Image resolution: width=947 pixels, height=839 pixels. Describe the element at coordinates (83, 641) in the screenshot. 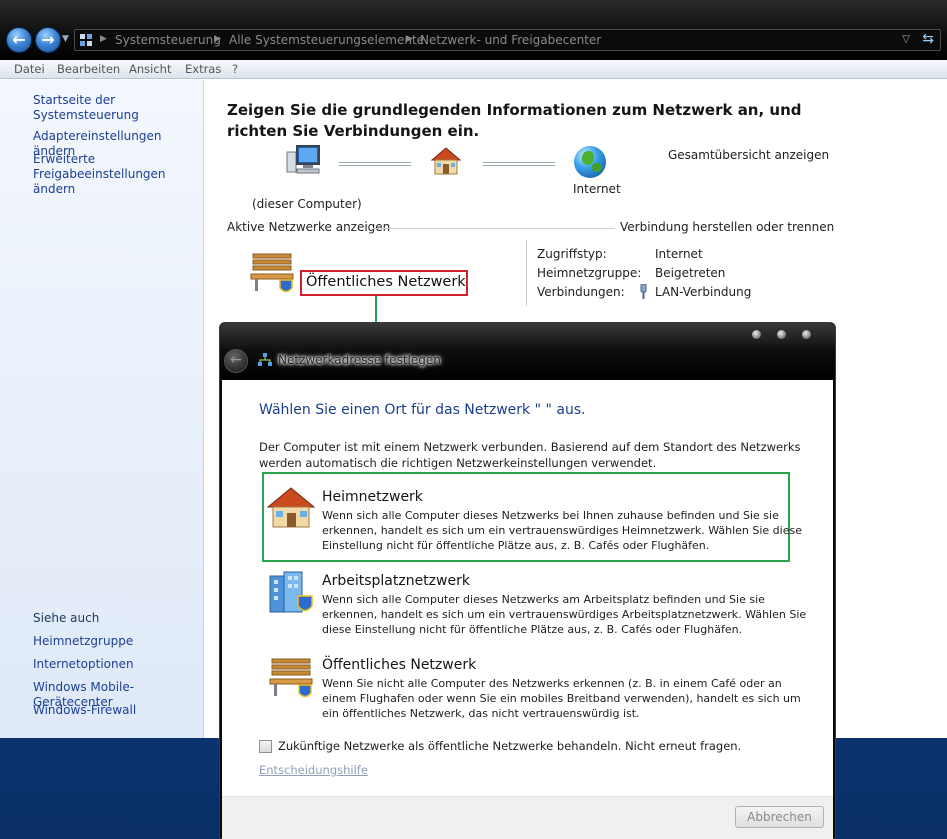

I see `sidebar-link-homegroup: Heimnetzgruppe` at that location.